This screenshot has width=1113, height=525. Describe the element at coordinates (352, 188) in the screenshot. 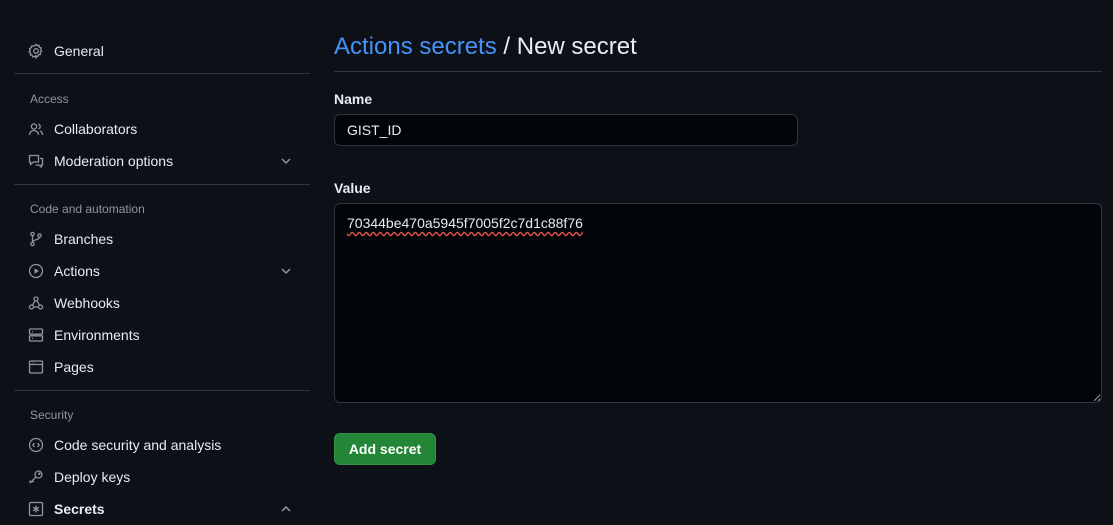

I see `value-label: Value` at that location.